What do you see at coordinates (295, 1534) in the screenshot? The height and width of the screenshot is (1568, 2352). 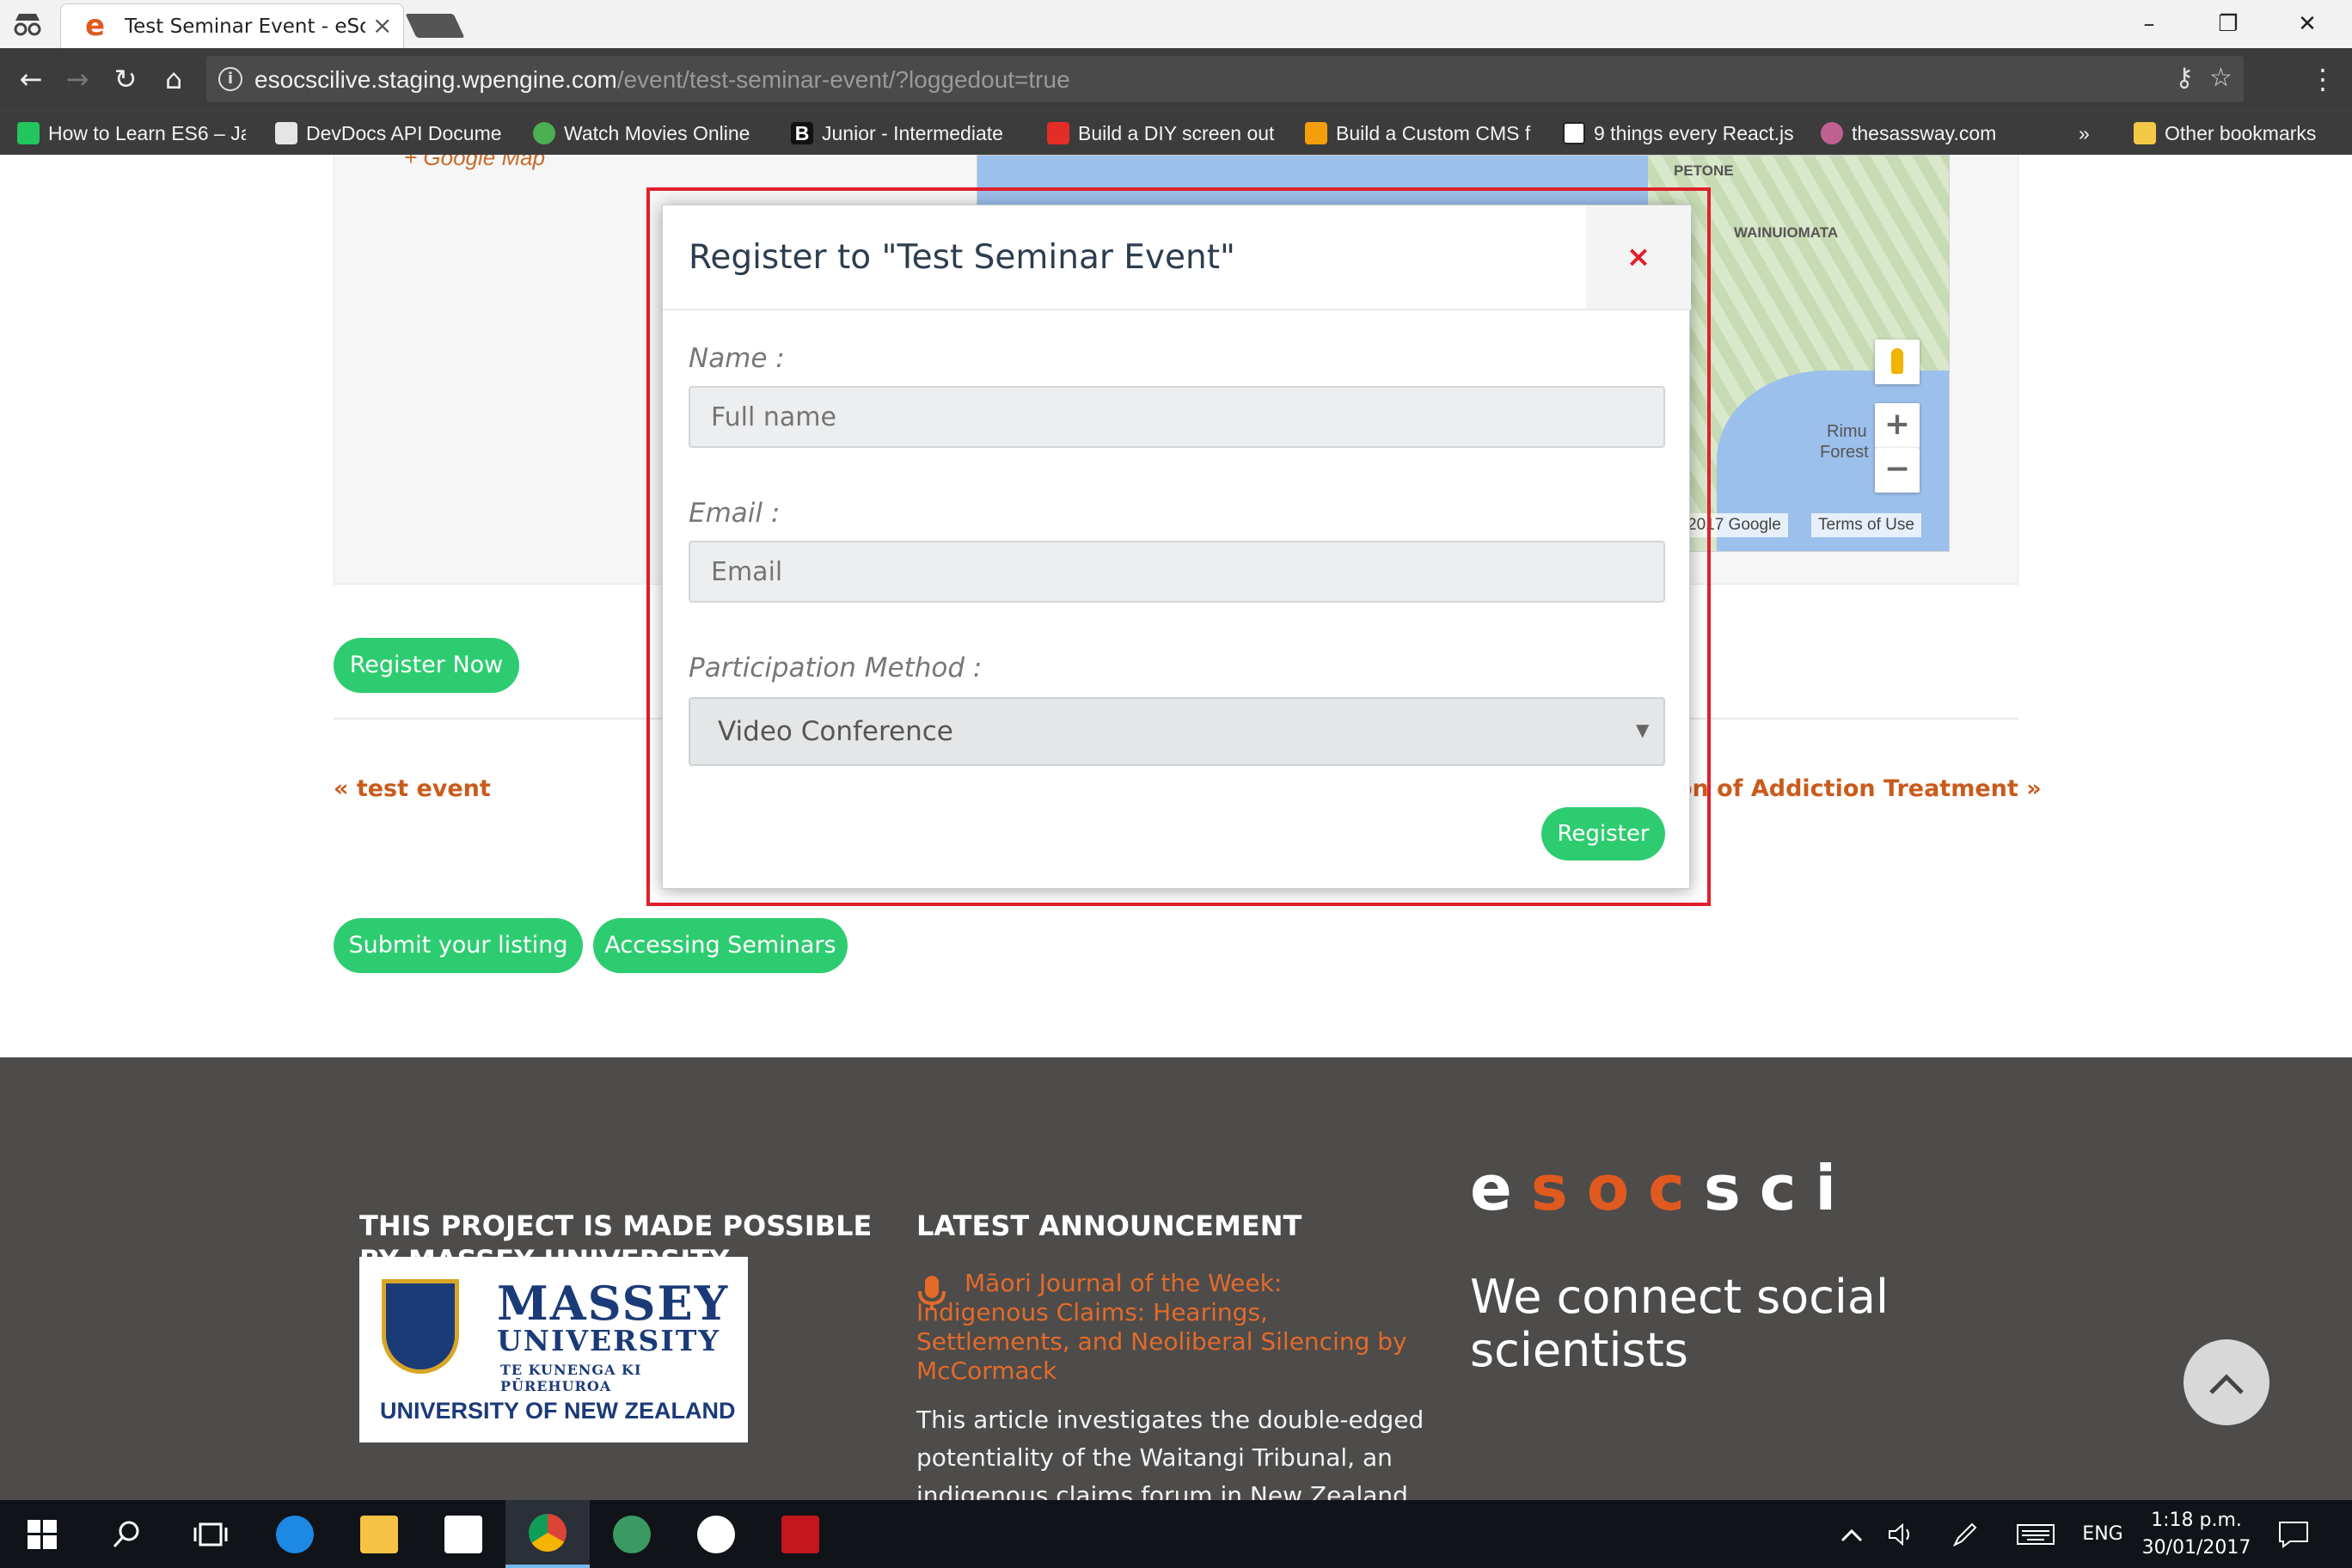 I see `edge-app` at bounding box center [295, 1534].